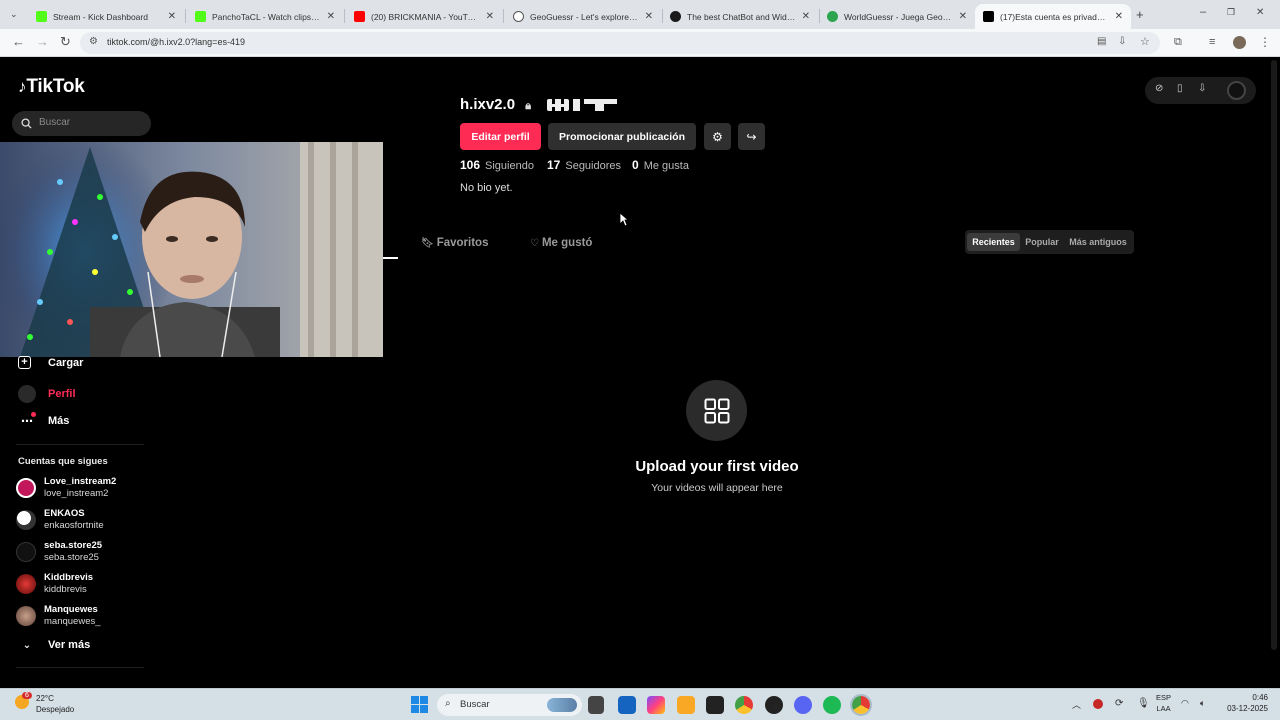 The height and width of the screenshot is (720, 1280). I want to click on language-bottom: LAA, so click(1163, 708).